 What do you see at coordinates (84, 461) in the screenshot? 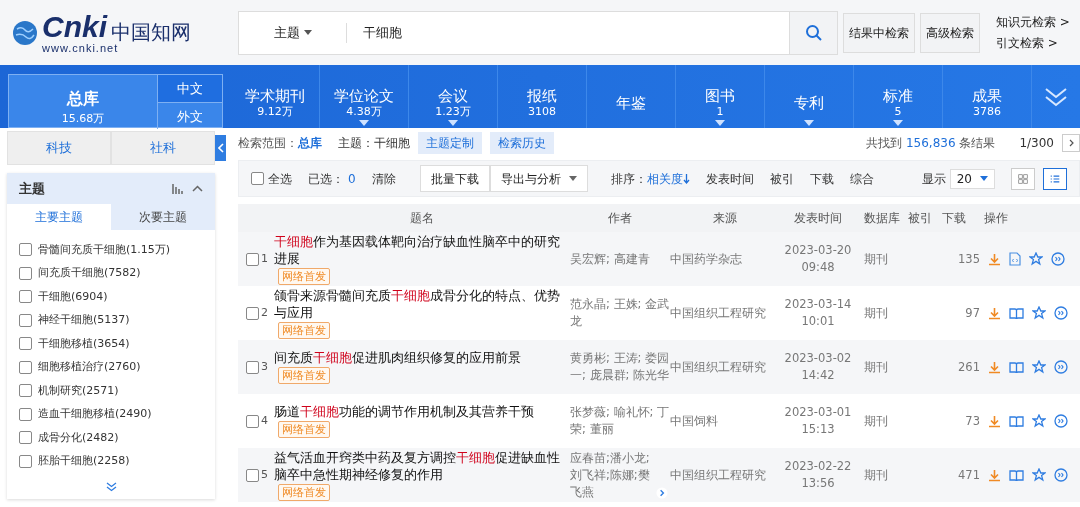
I see `topic-filter-label: 胚胎干细胞(2258)` at bounding box center [84, 461].